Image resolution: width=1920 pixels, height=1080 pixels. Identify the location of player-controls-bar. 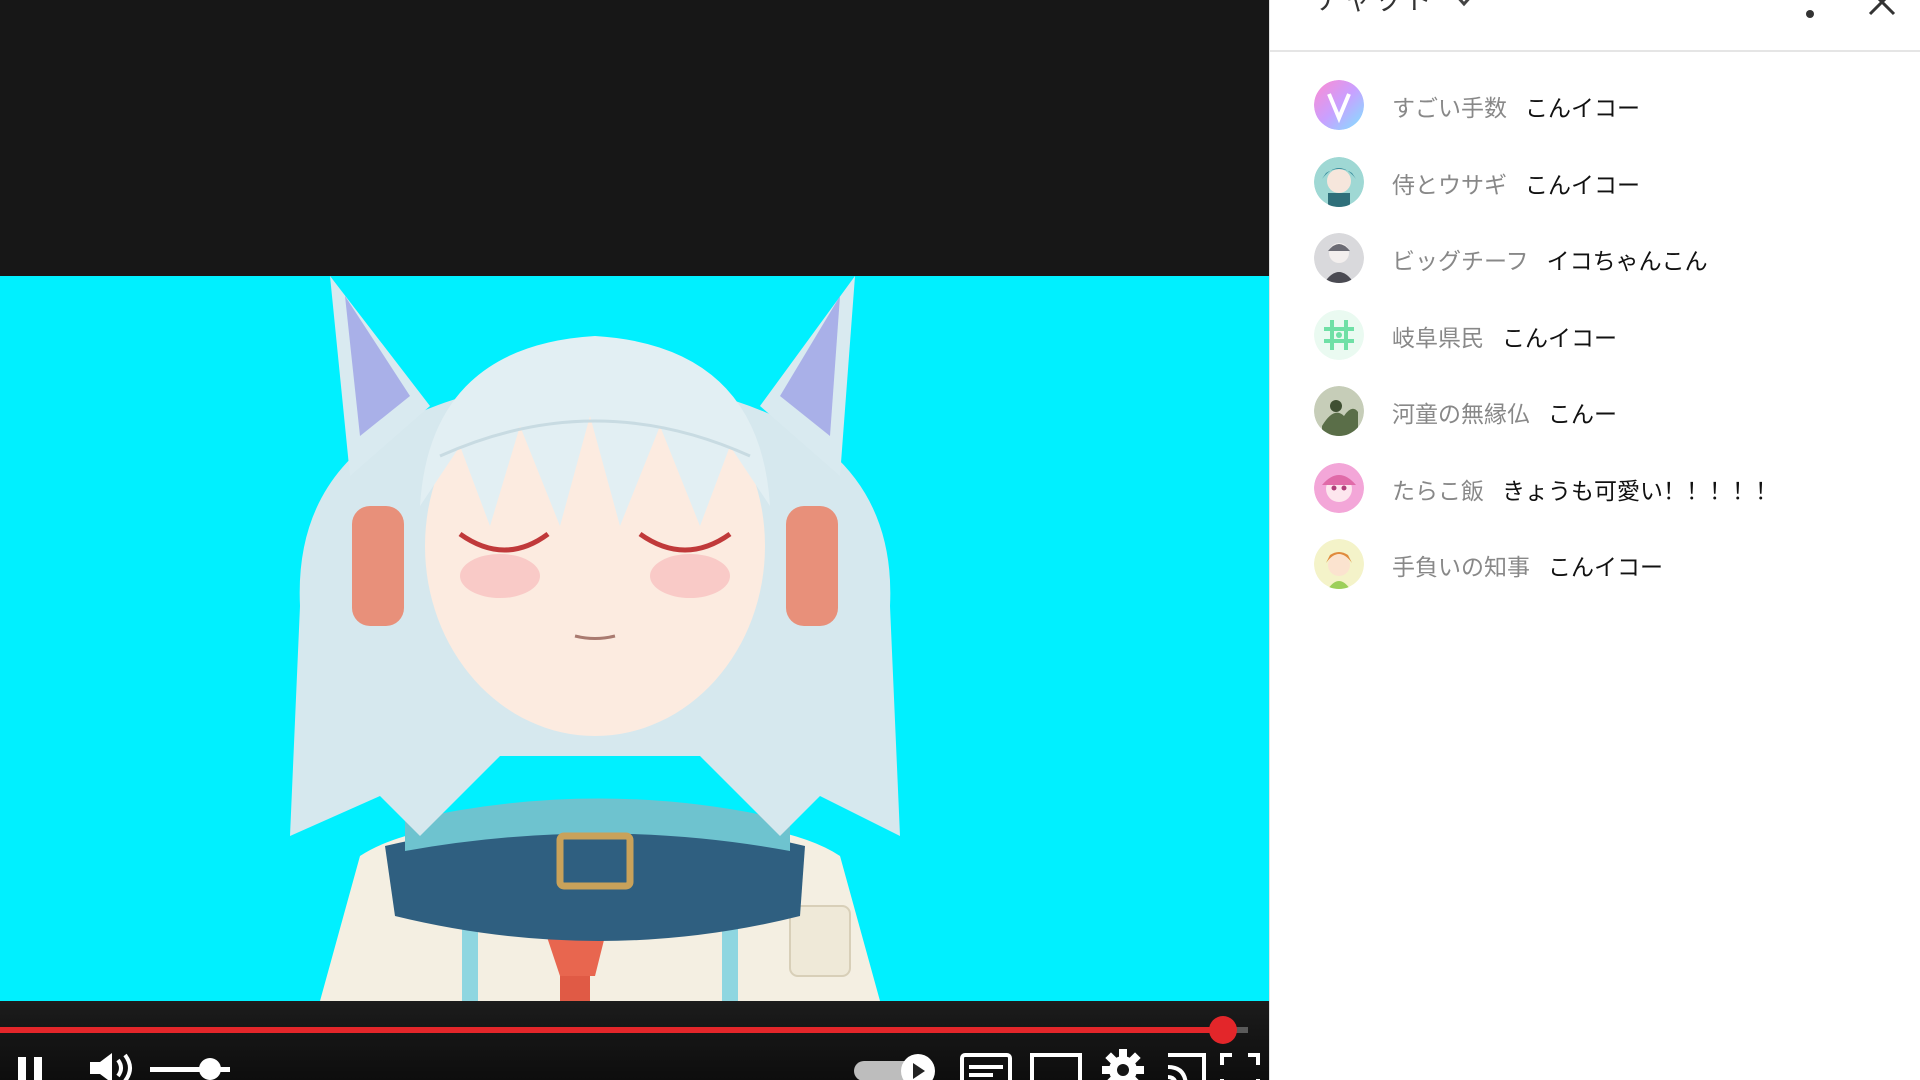
(634, 1040).